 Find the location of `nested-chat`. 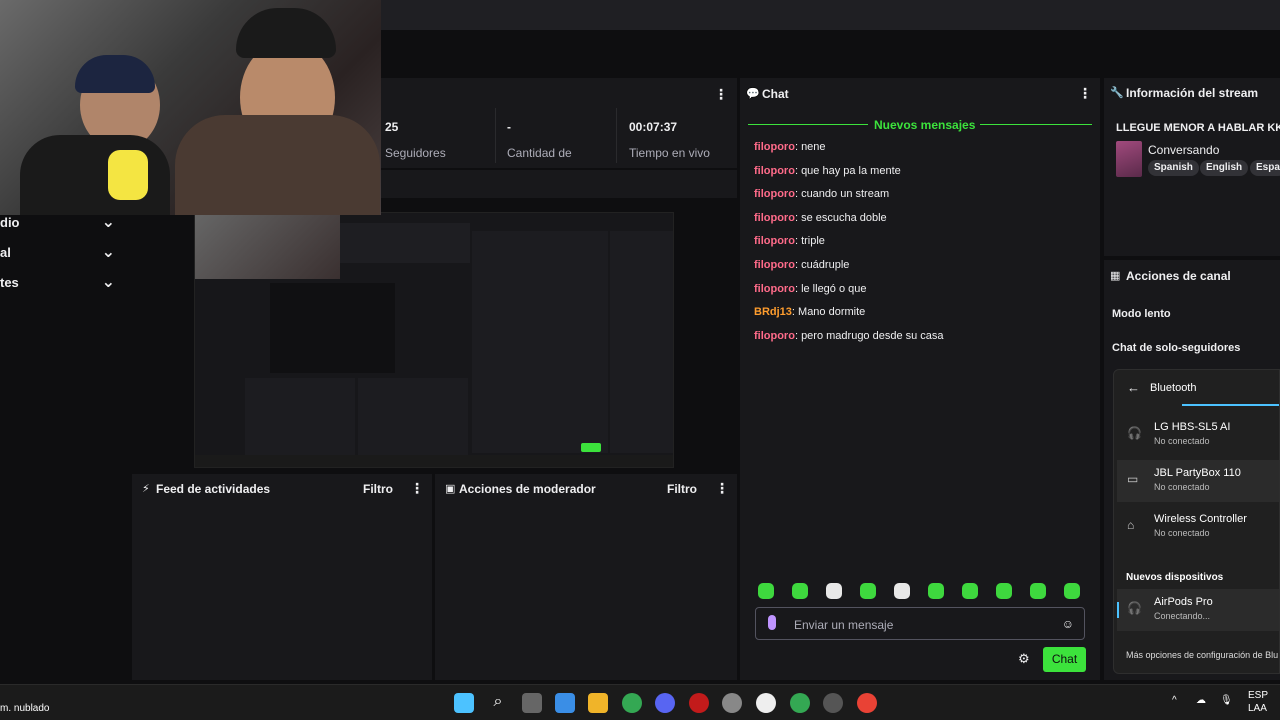

nested-chat is located at coordinates (540, 342).